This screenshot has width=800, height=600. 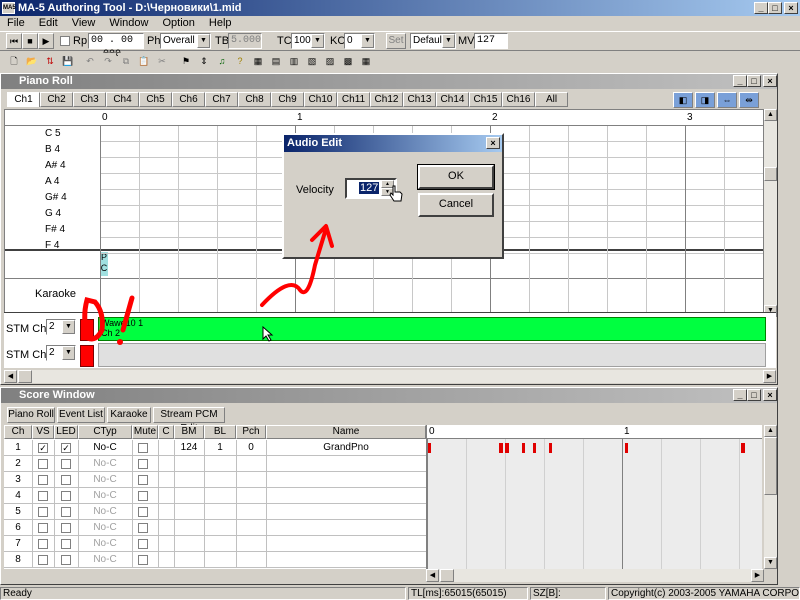 I want to click on velocity-value: 127, so click(x=369, y=188).